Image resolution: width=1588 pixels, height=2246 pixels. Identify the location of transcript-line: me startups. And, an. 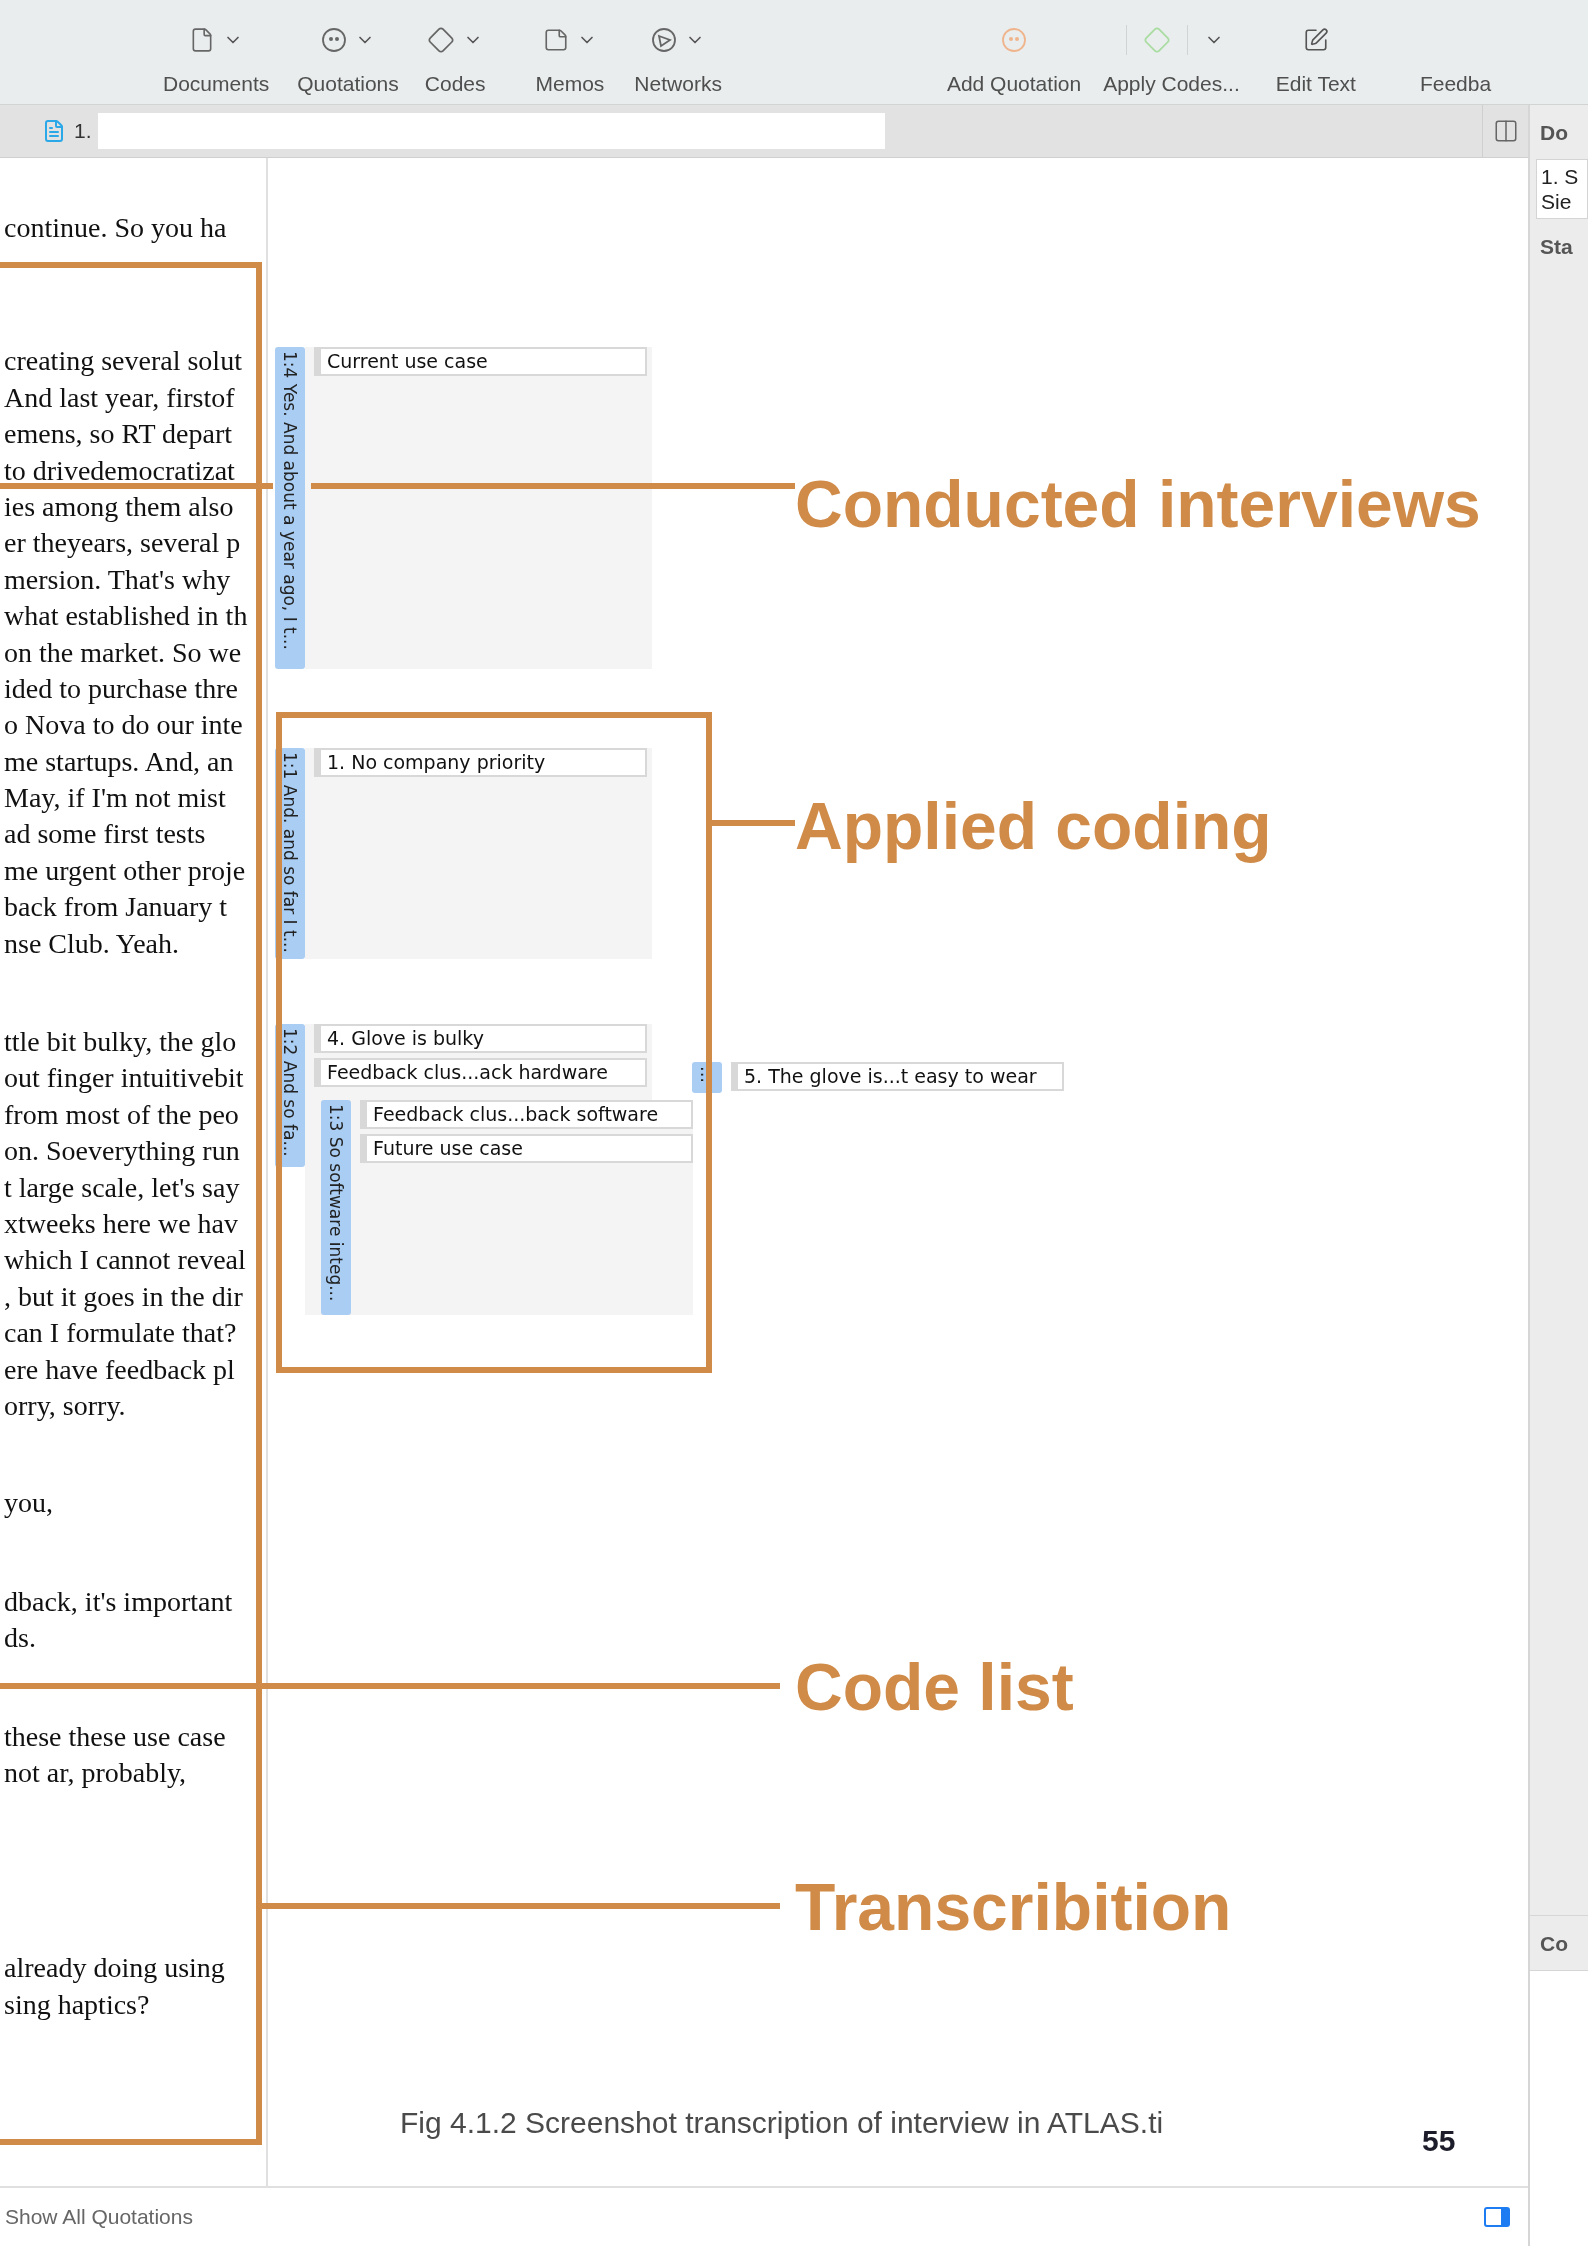
(119, 761).